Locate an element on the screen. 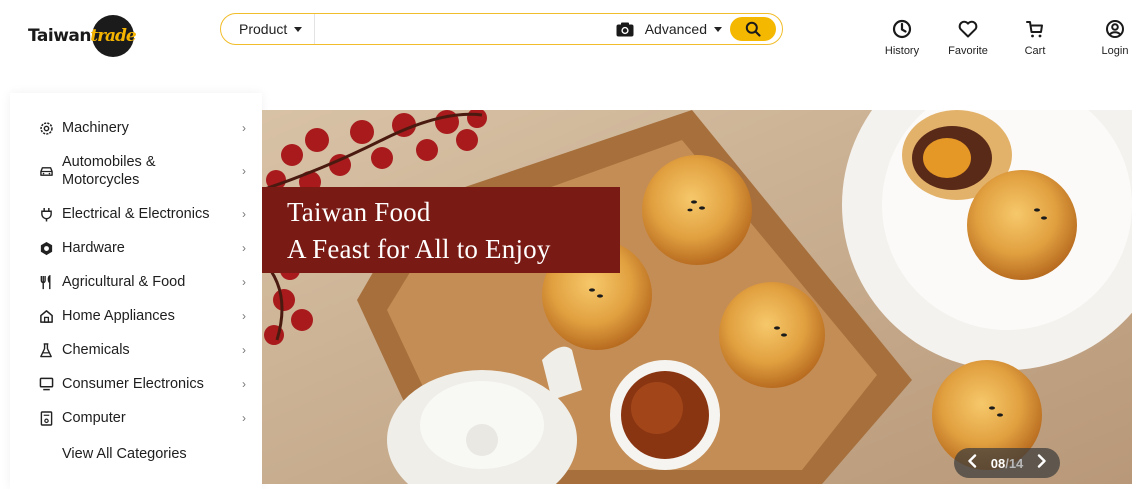 Image resolution: width=1132 pixels, height=489 pixels. favorite-link: Favorite is located at coordinates (968, 37).